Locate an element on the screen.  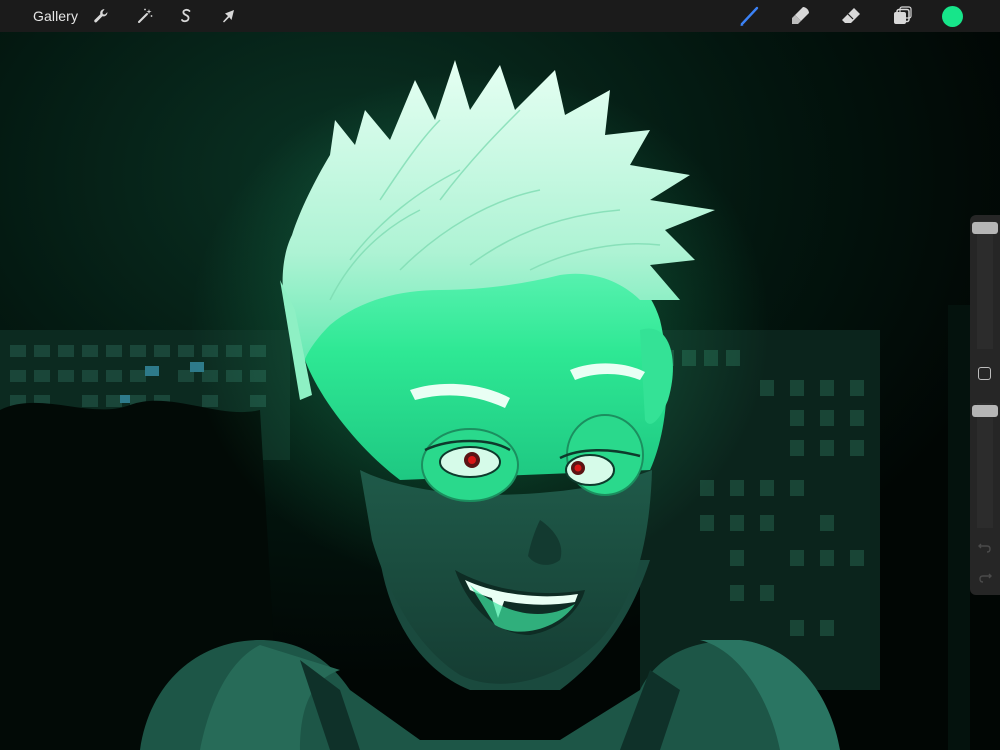
layers-icon is located at coordinates (903, 15).